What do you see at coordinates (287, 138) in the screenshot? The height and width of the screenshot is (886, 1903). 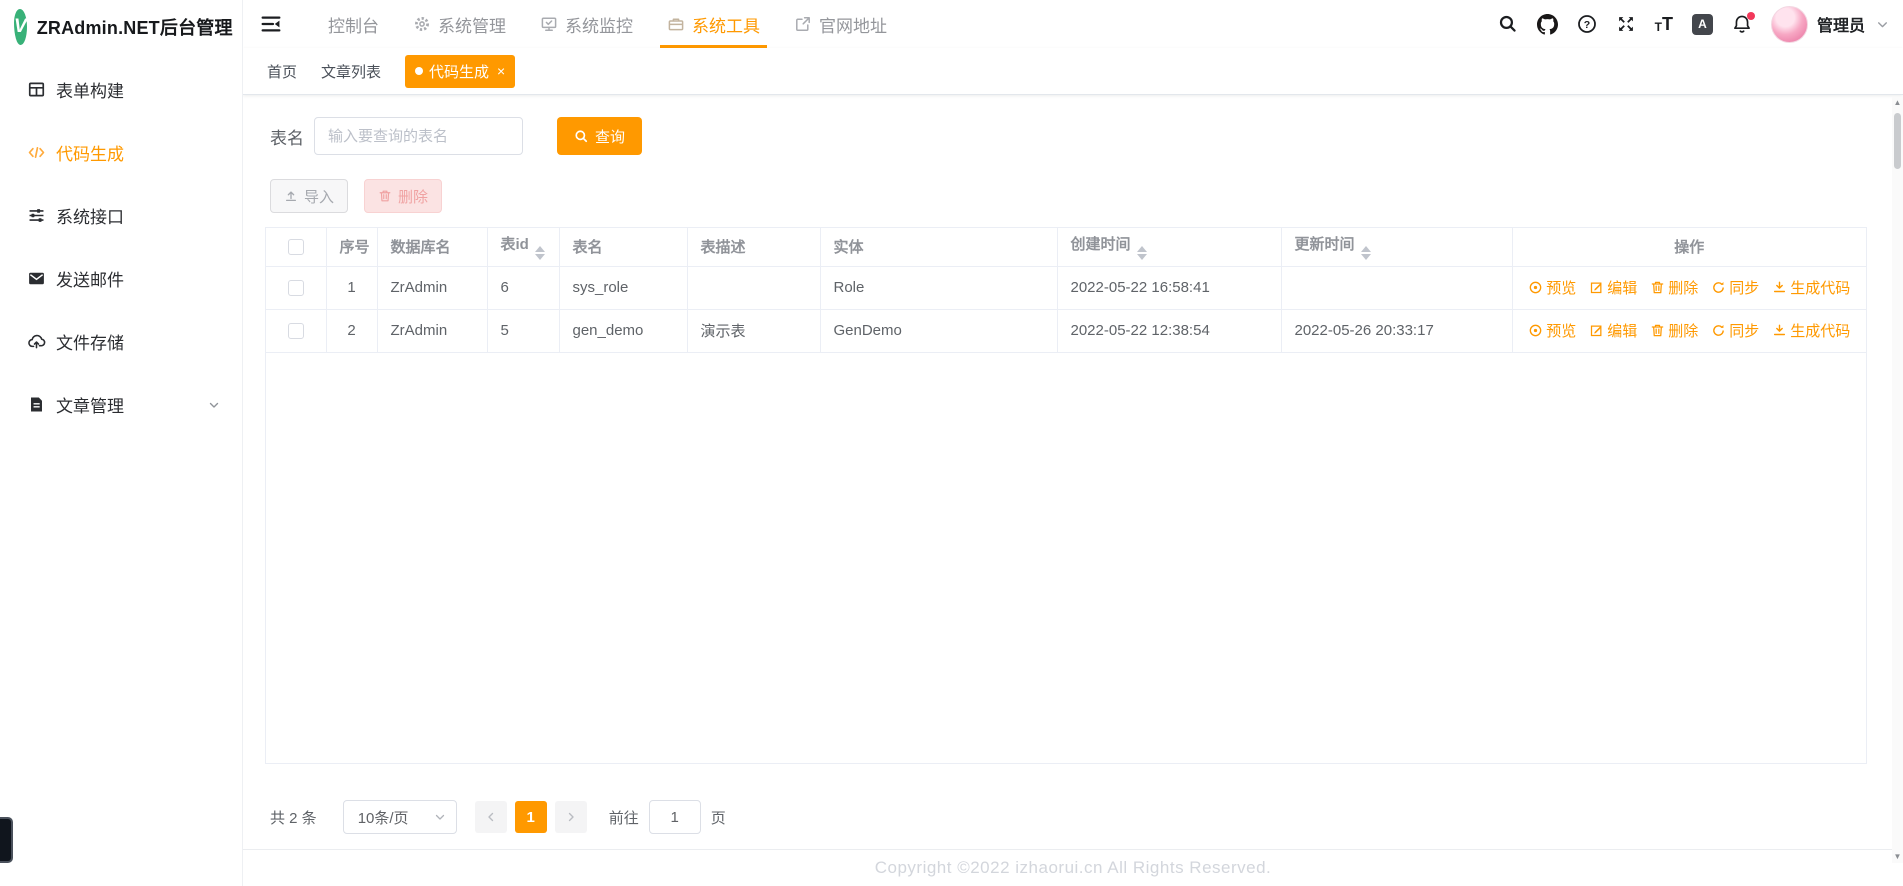 I see `table-name-label: 表名` at bounding box center [287, 138].